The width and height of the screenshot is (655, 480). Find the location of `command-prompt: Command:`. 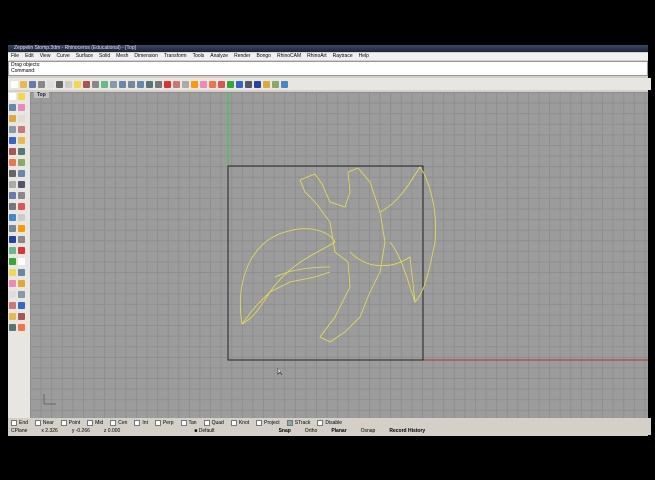

command-prompt: Command: is located at coordinates (329, 71).